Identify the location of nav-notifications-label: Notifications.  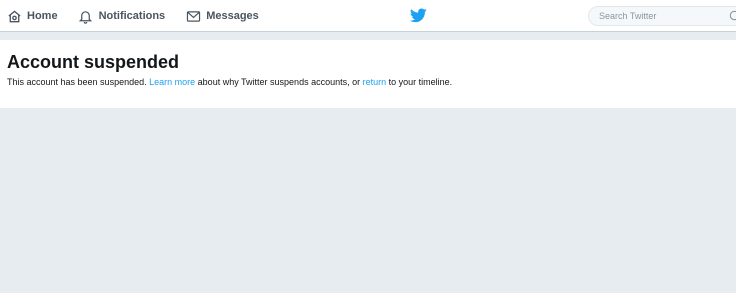
(132, 16).